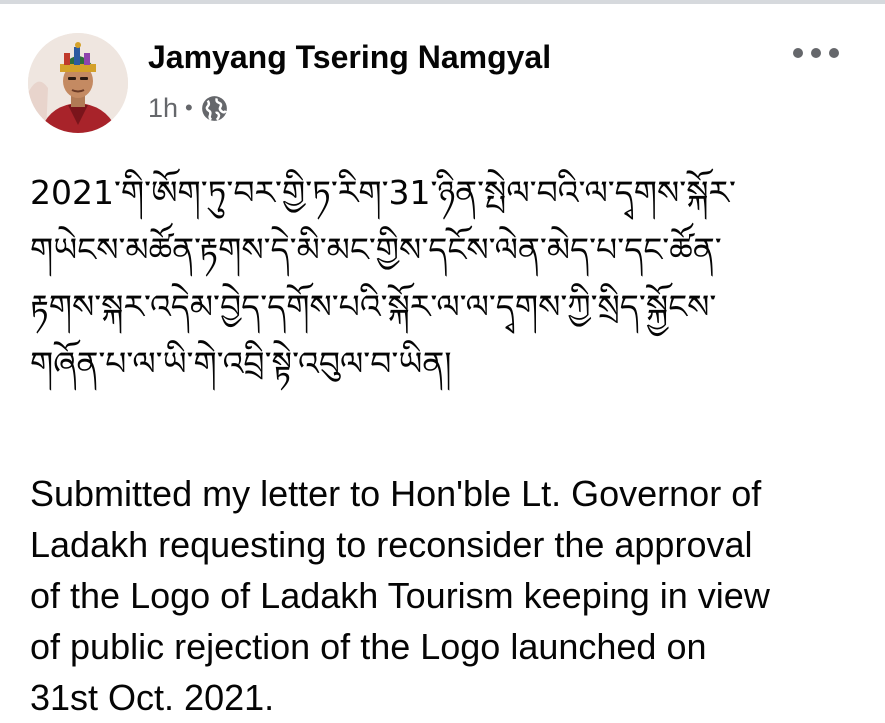 Image resolution: width=885 pixels, height=723 pixels. Describe the element at coordinates (163, 108) in the screenshot. I see `post-time: 1h` at that location.